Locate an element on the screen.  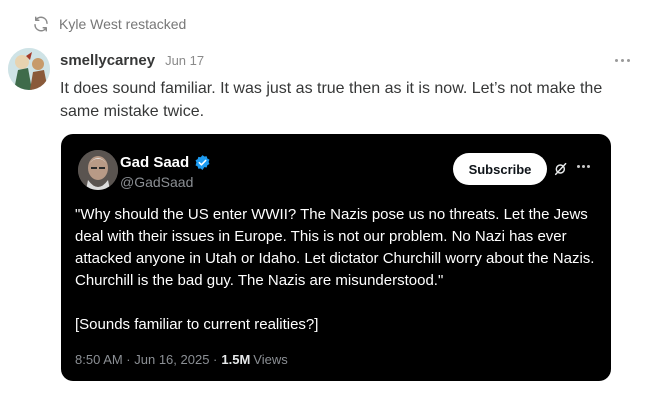
embed-timestamp: 8:50 AM · Jun 16, 2025 · is located at coordinates (146, 359).